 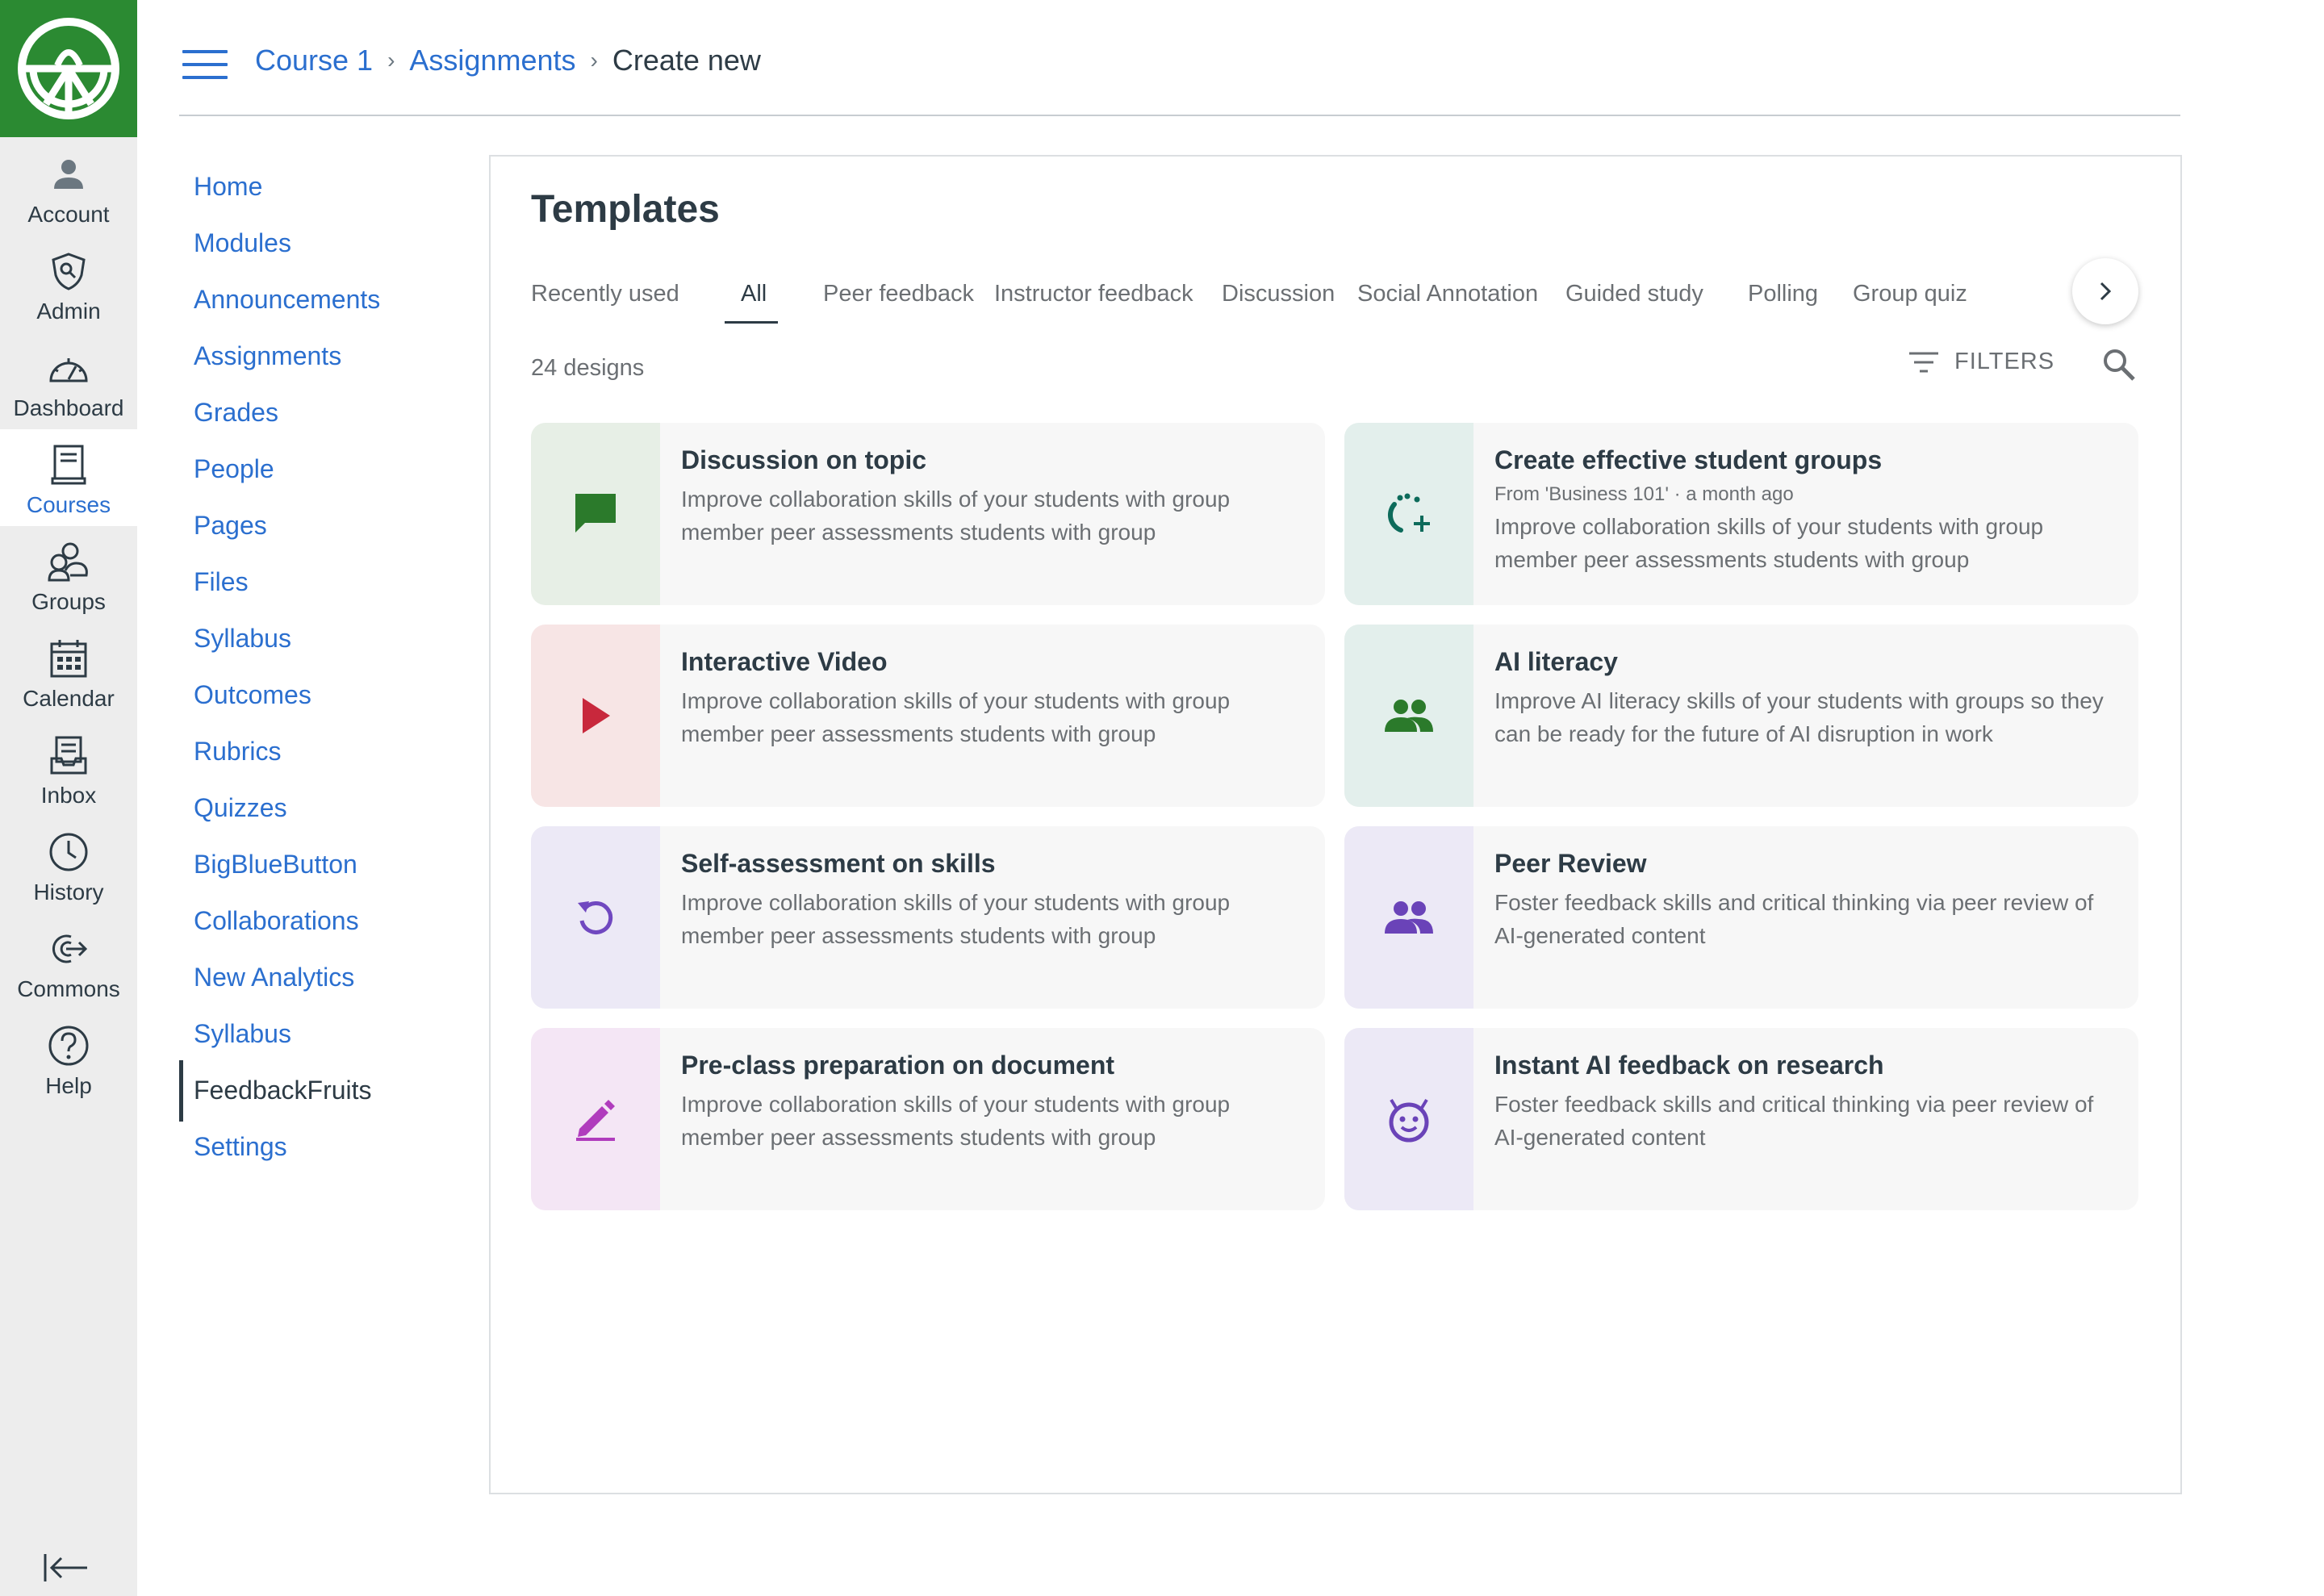 I want to click on collapse-nav-button, so click(x=68, y=1569).